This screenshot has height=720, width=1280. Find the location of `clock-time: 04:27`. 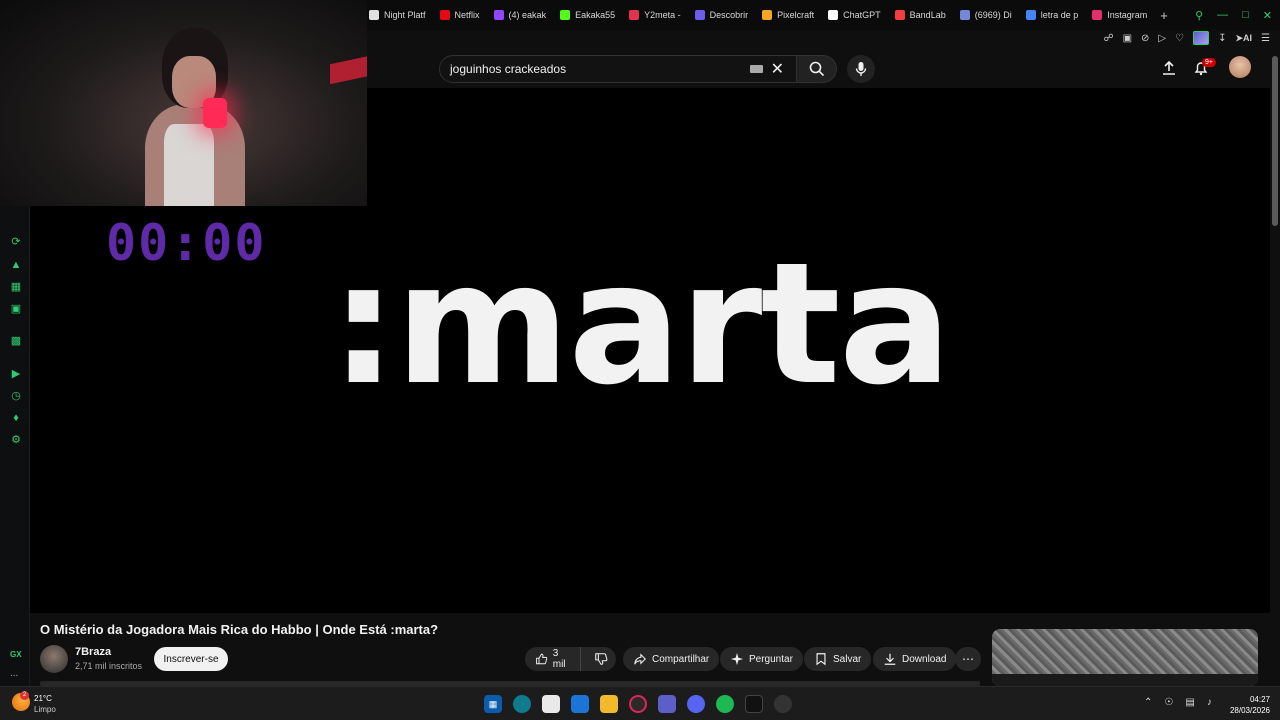

clock-time: 04:27 is located at coordinates (1250, 699).